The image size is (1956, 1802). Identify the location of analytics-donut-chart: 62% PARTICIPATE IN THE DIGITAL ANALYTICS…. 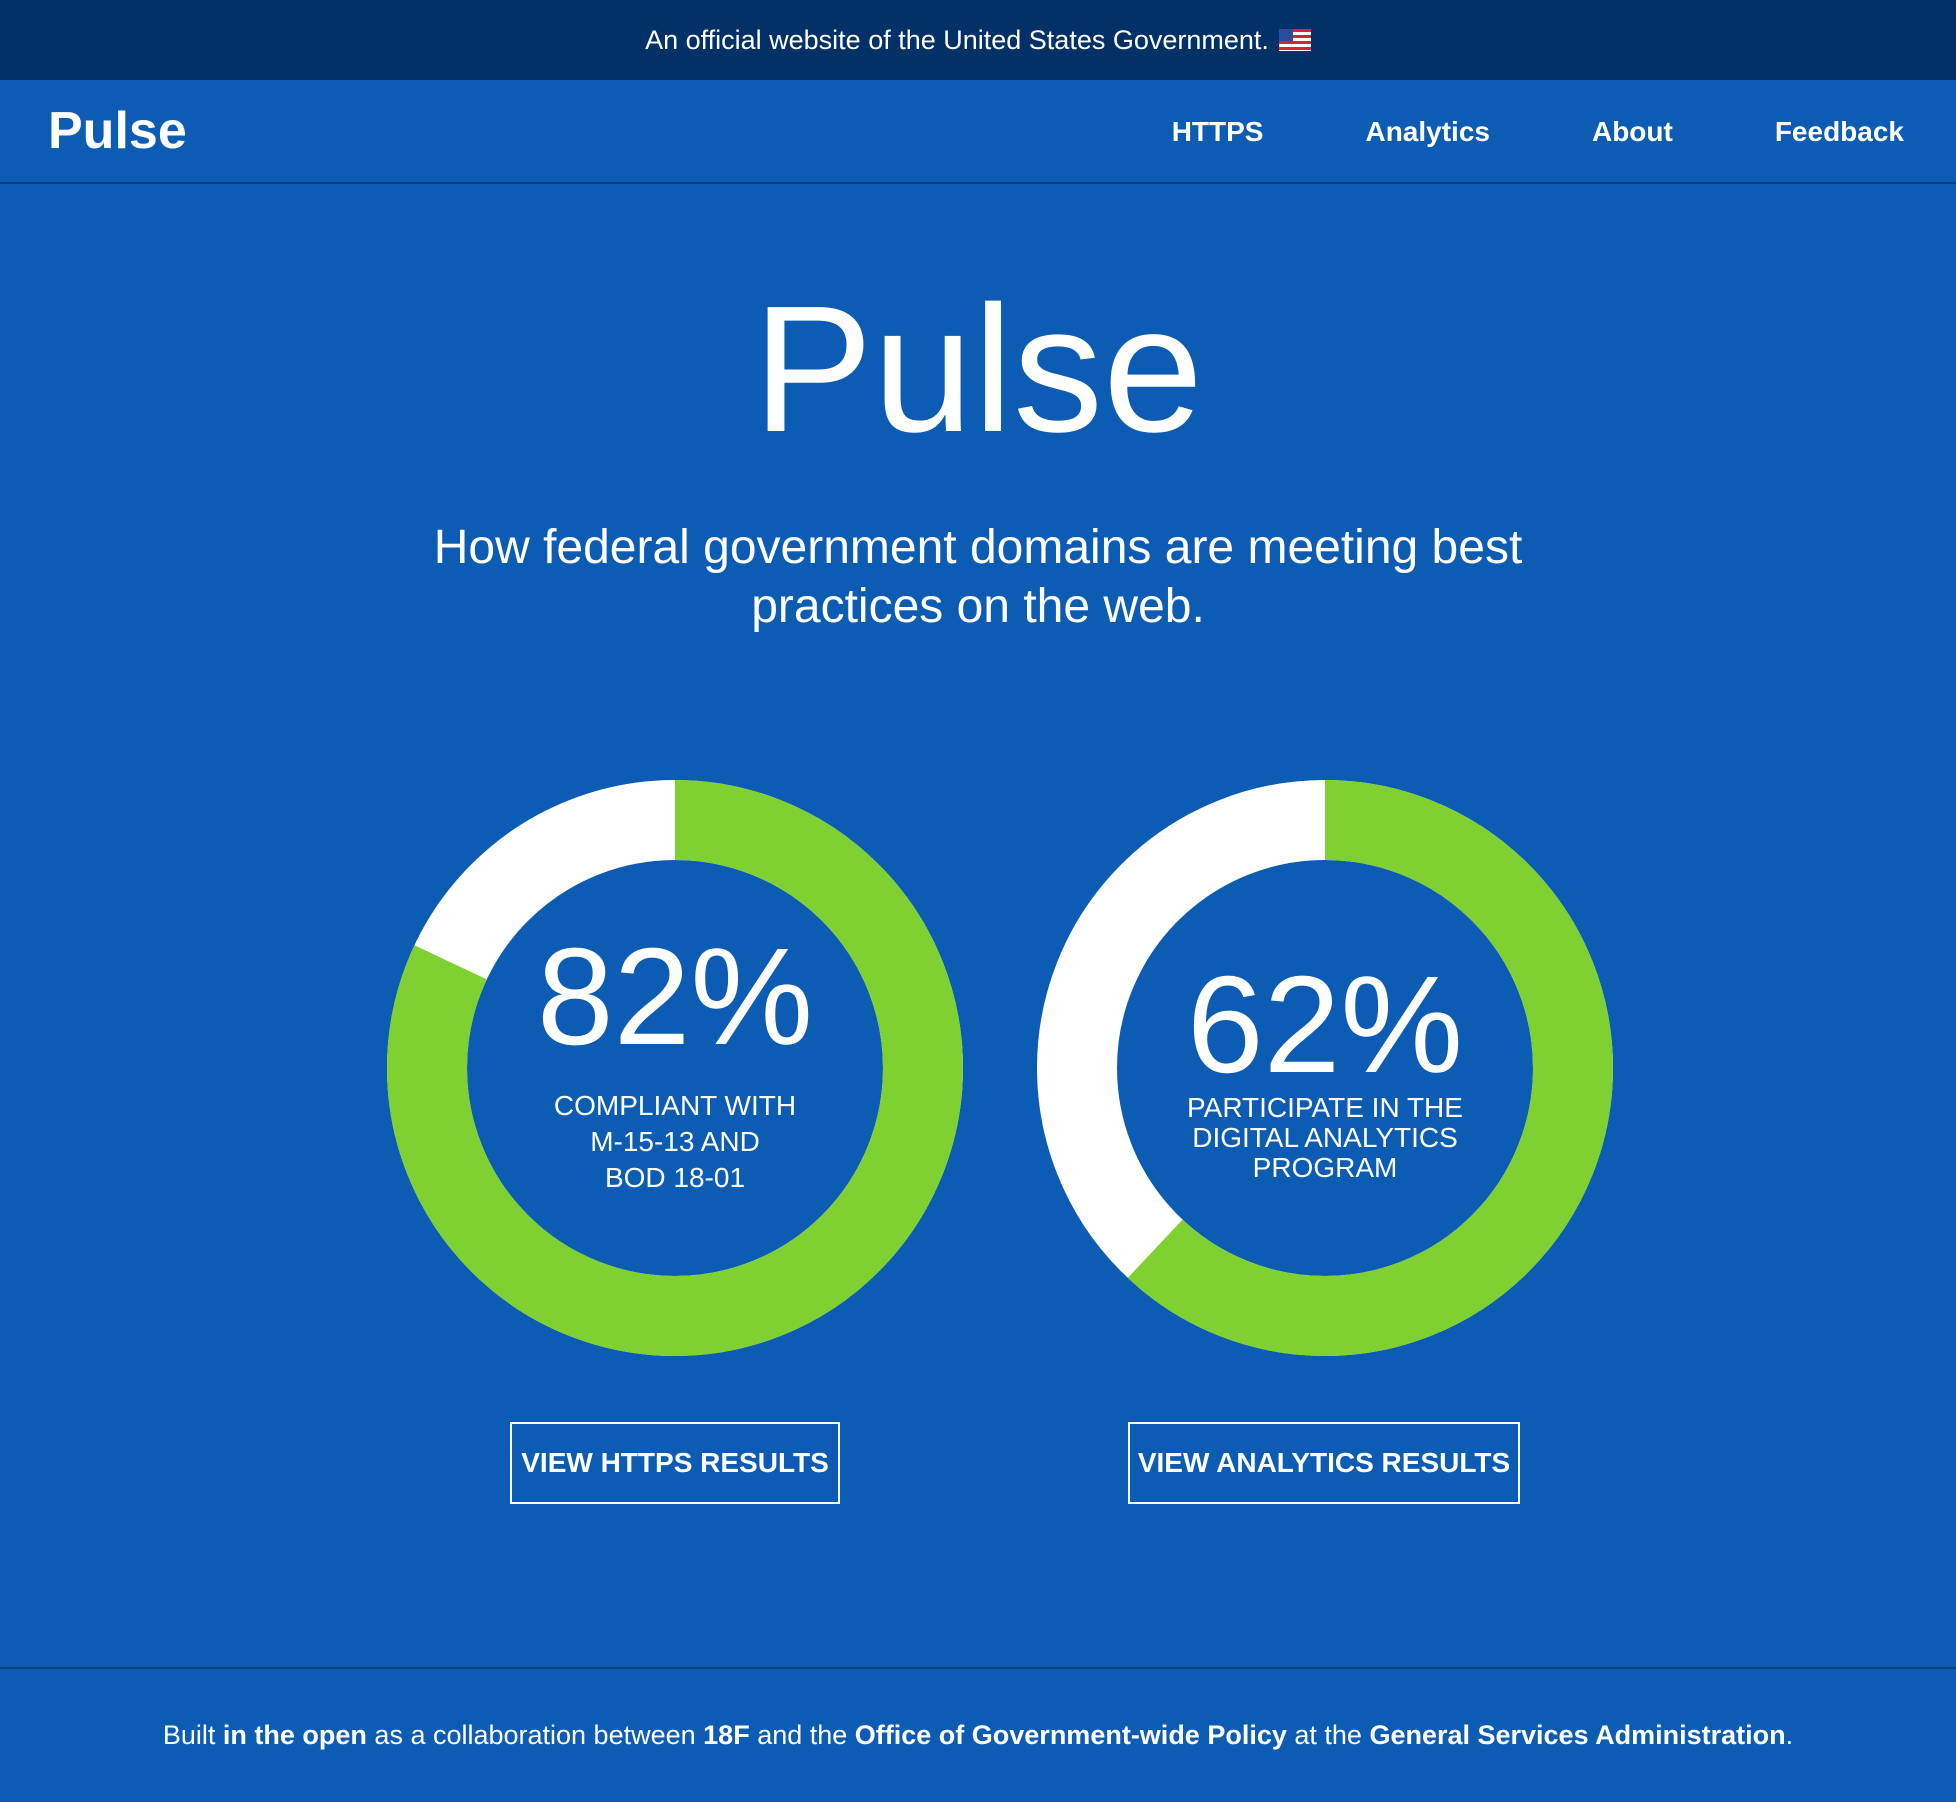
(1325, 1068).